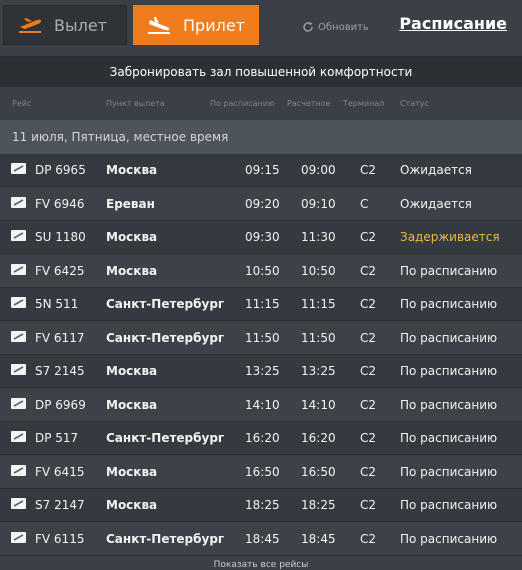  What do you see at coordinates (318, 304) in the screenshot?
I see `estimated-time: 11:15` at bounding box center [318, 304].